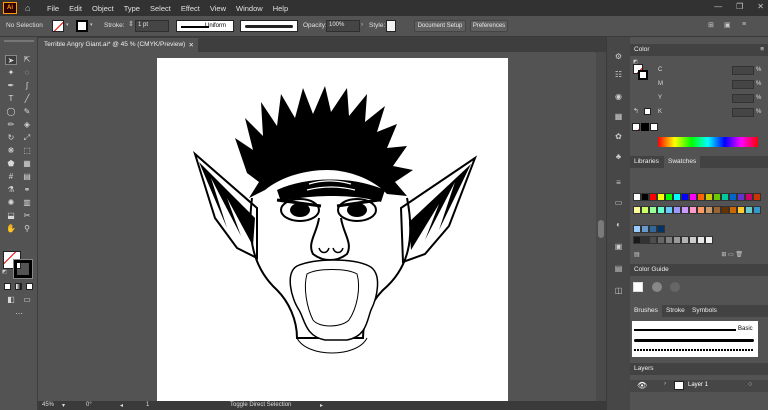 This screenshot has height=410, width=768. What do you see at coordinates (699, 270) in the screenshot?
I see `color-guide-header: Color Guide` at bounding box center [699, 270].